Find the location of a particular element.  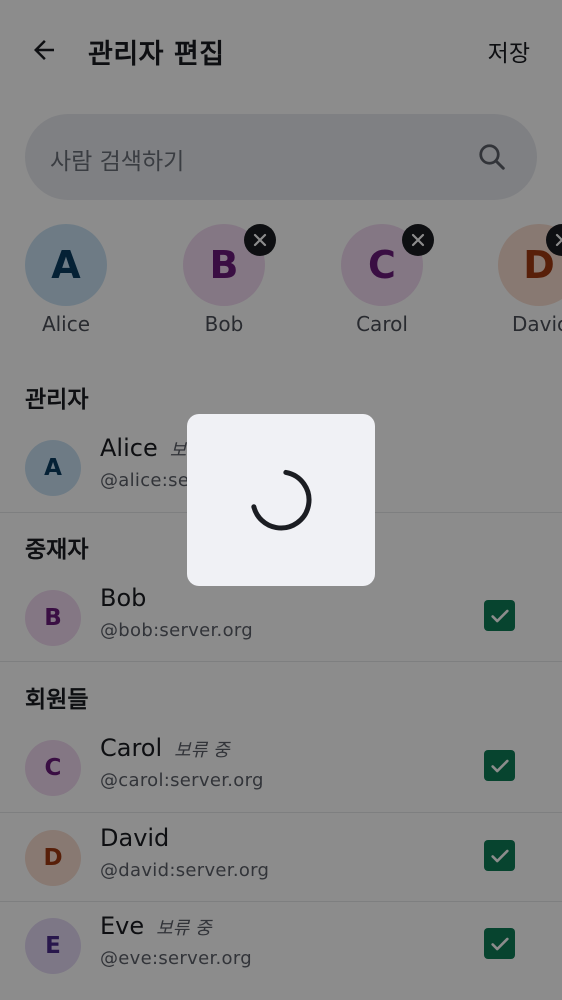

loading-dialog is located at coordinates (281, 500).